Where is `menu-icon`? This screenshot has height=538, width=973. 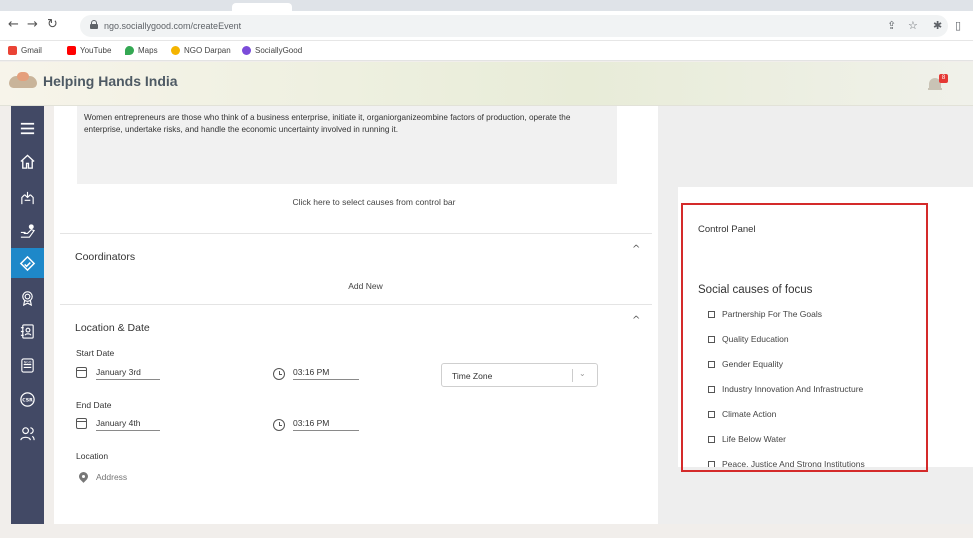 menu-icon is located at coordinates (27, 128).